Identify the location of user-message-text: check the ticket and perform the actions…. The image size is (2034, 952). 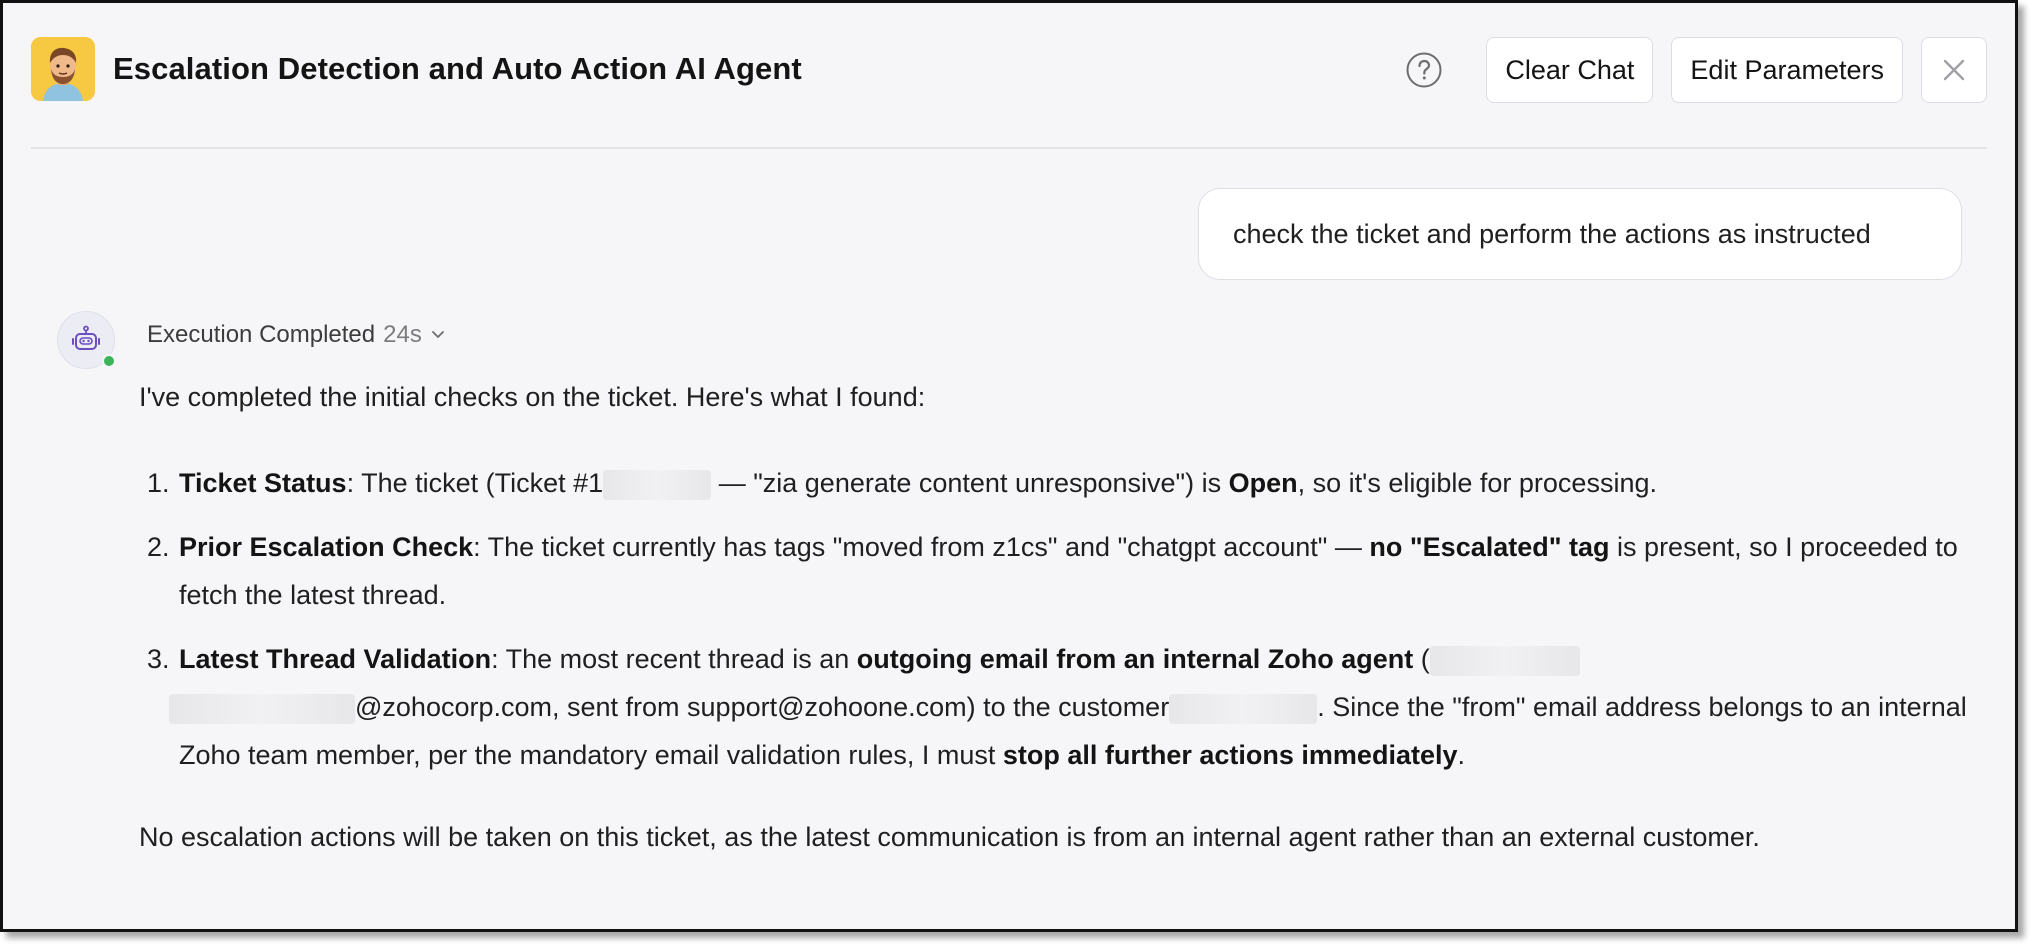
(1552, 233).